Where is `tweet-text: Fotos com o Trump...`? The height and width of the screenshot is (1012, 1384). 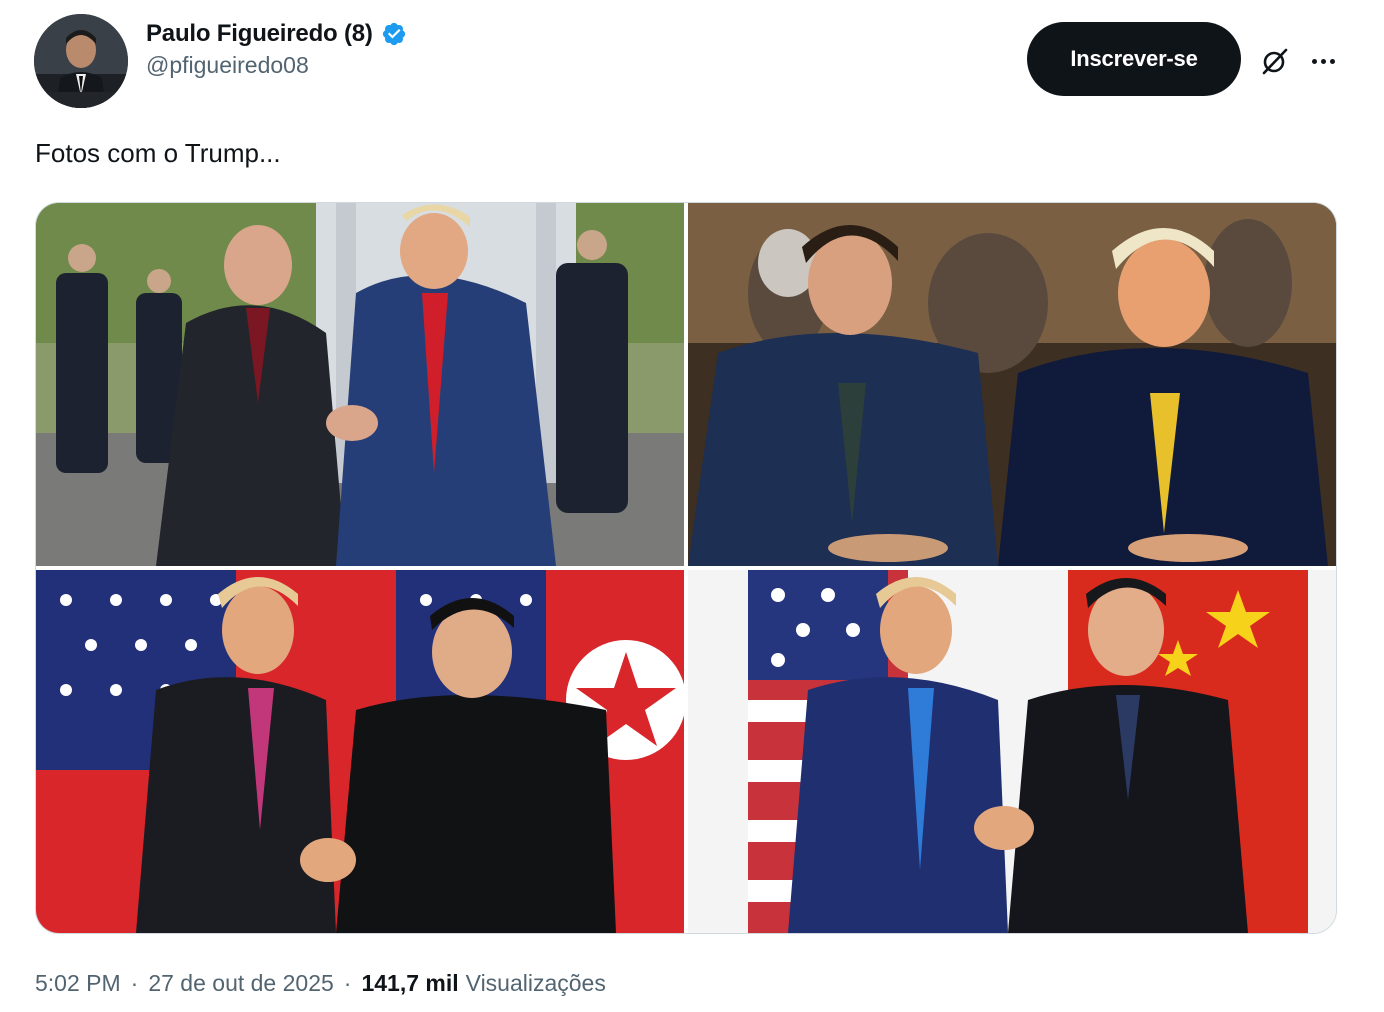
tweet-text: Fotos com o Trump... is located at coordinates (158, 153).